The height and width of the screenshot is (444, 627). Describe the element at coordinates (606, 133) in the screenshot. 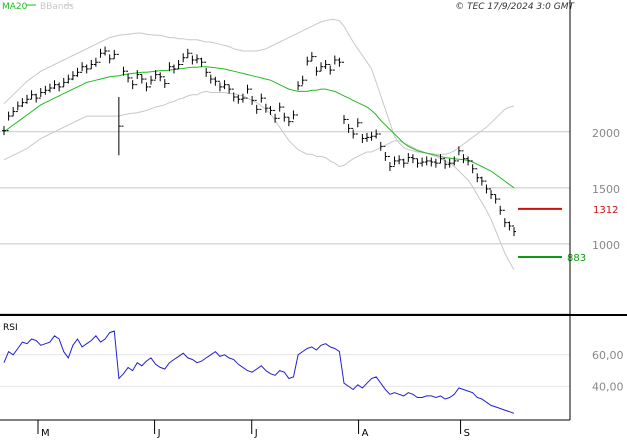

I see `y-tick-label: 2000` at that location.